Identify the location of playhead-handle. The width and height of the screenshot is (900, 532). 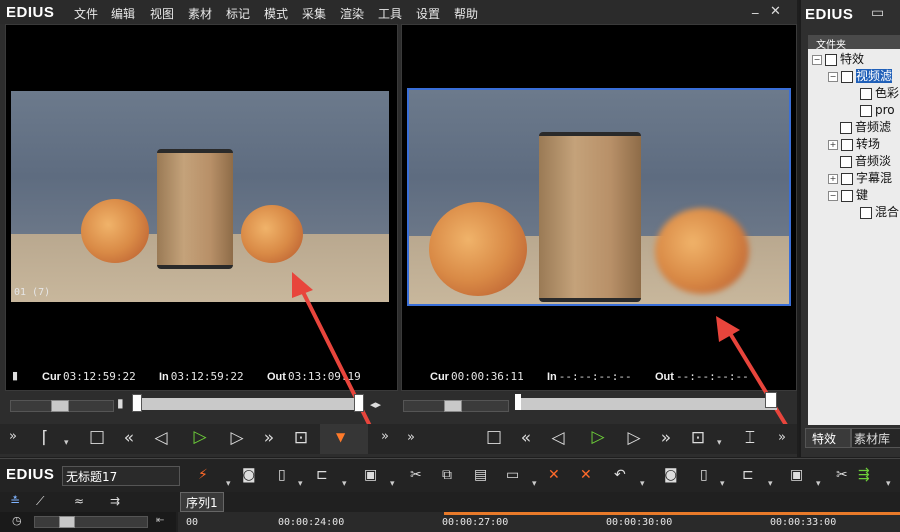
(771, 400).